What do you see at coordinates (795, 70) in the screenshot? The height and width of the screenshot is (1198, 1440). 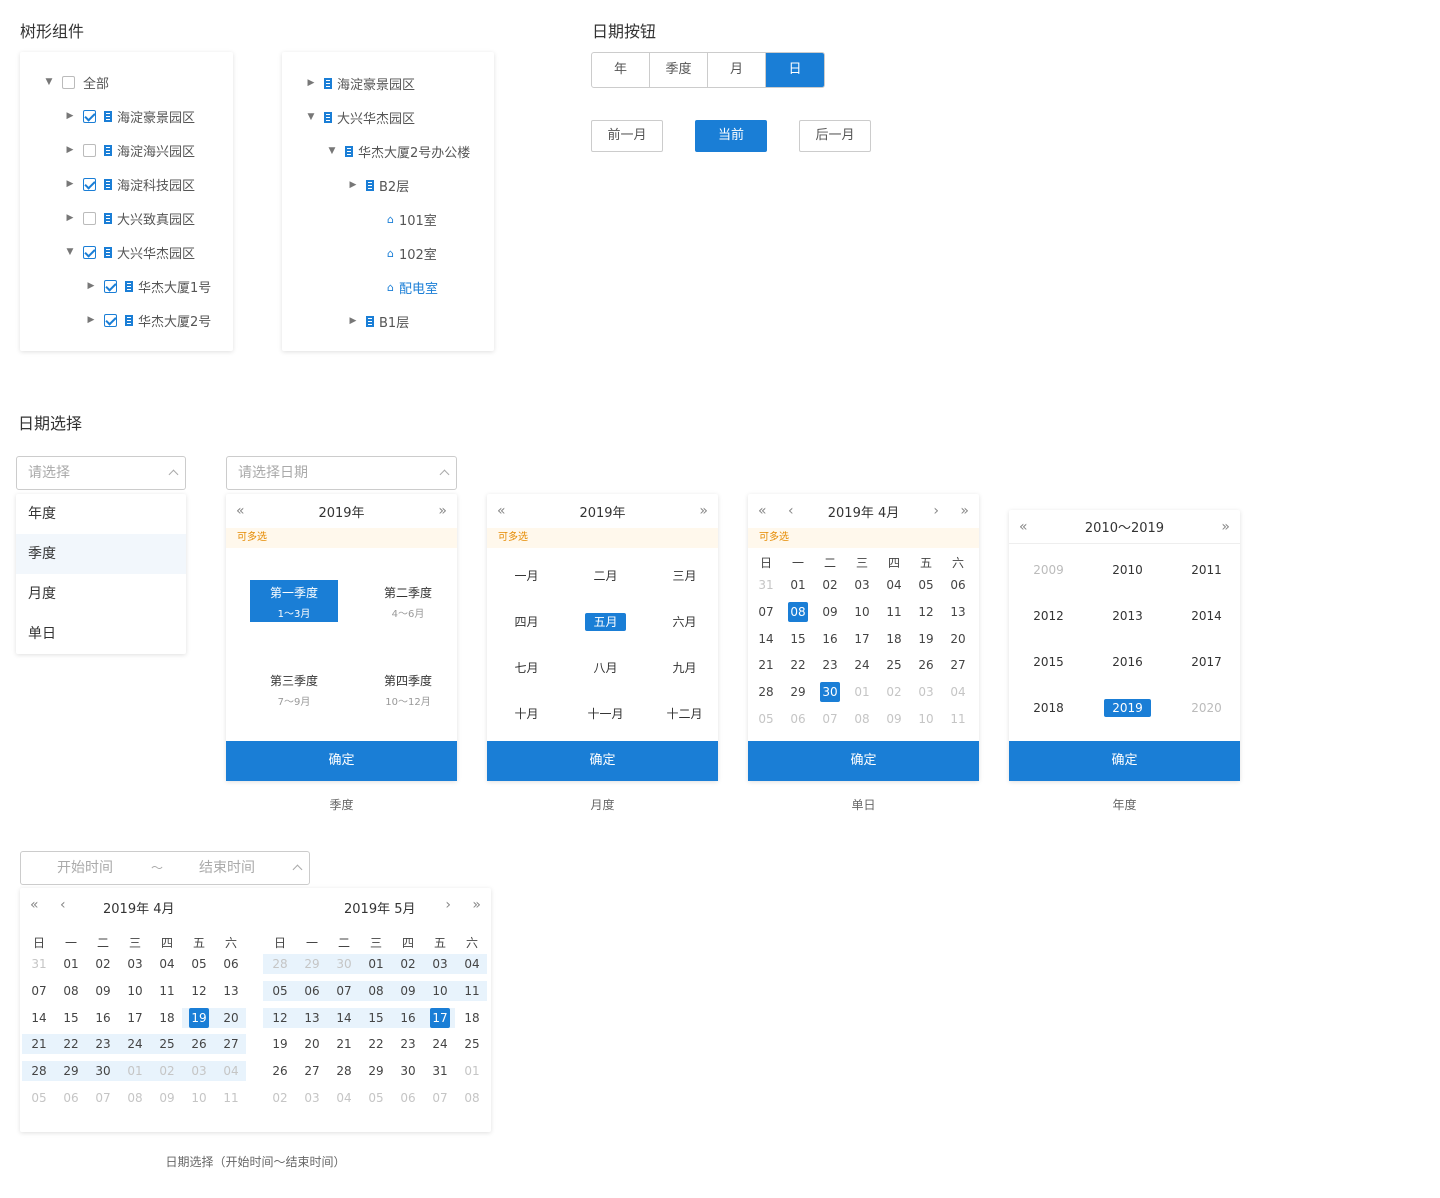 I see `segment-option: 日` at bounding box center [795, 70].